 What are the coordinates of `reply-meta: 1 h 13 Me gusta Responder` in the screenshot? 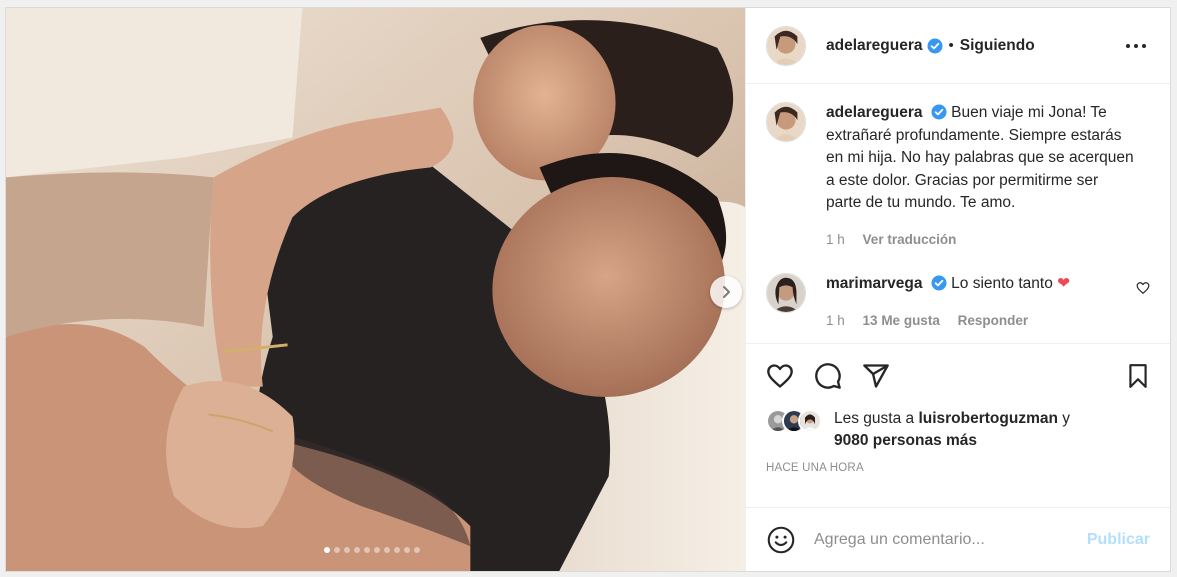 It's located at (981, 321).